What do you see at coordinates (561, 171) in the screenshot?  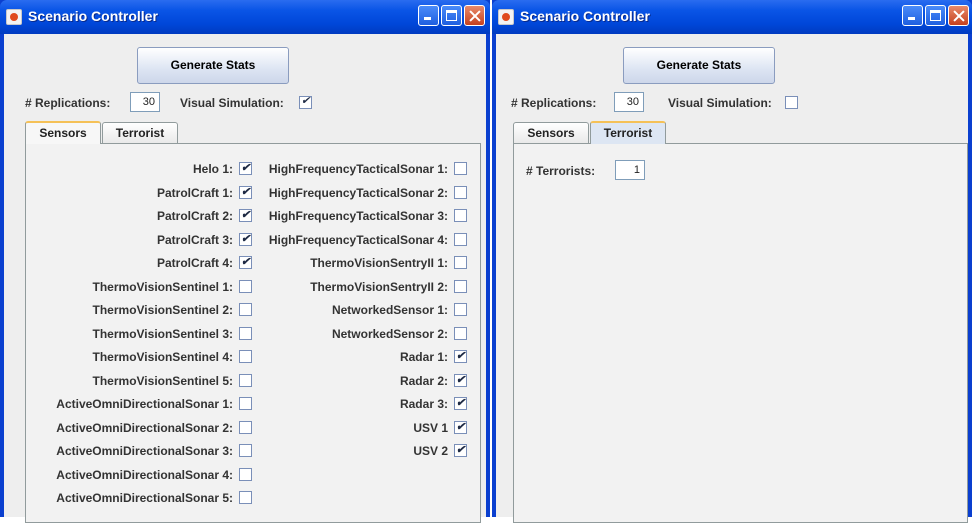 I see `terrorists-label: # Terrorists:` at bounding box center [561, 171].